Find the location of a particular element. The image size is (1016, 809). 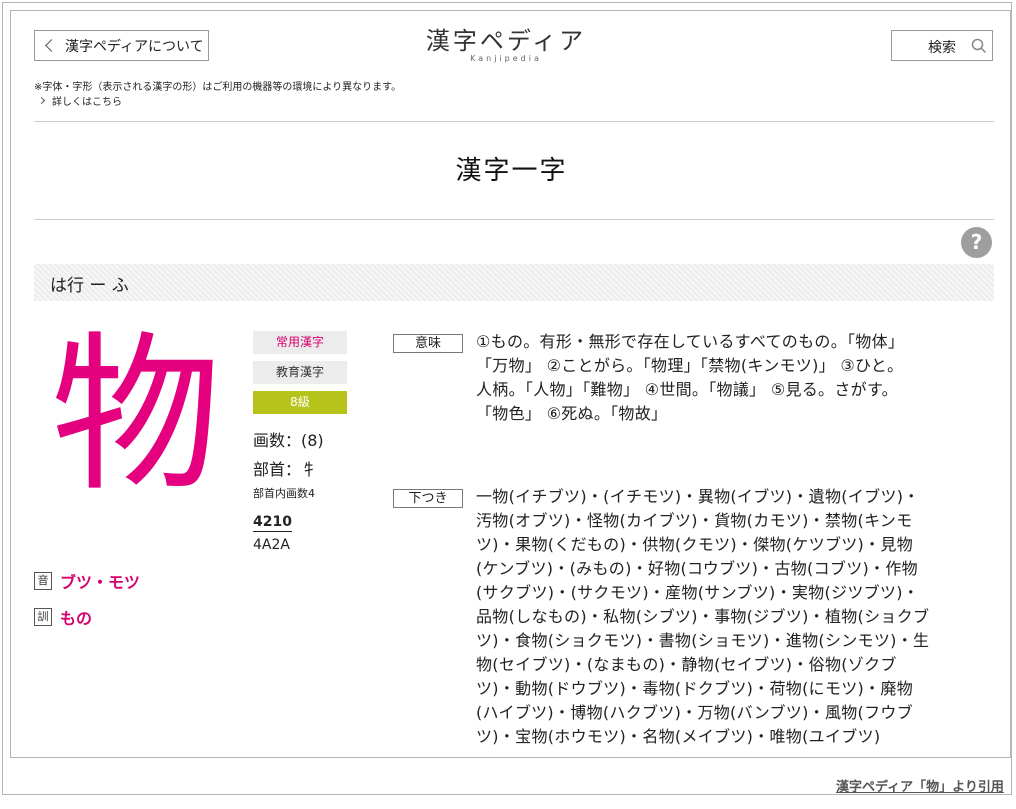

chevron-right-icon is located at coordinates (41, 100).